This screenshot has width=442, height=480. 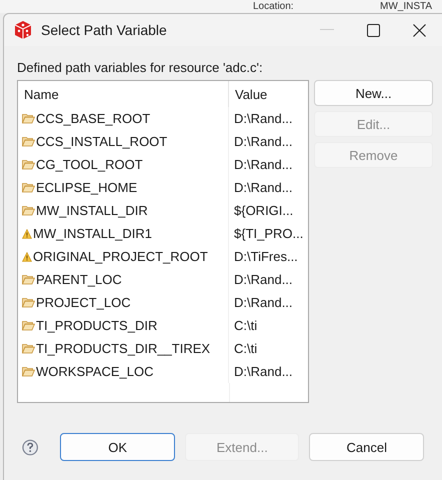 What do you see at coordinates (123, 325) in the screenshot?
I see `variable-name-cell: TI_PRODUCTS_DIR` at bounding box center [123, 325].